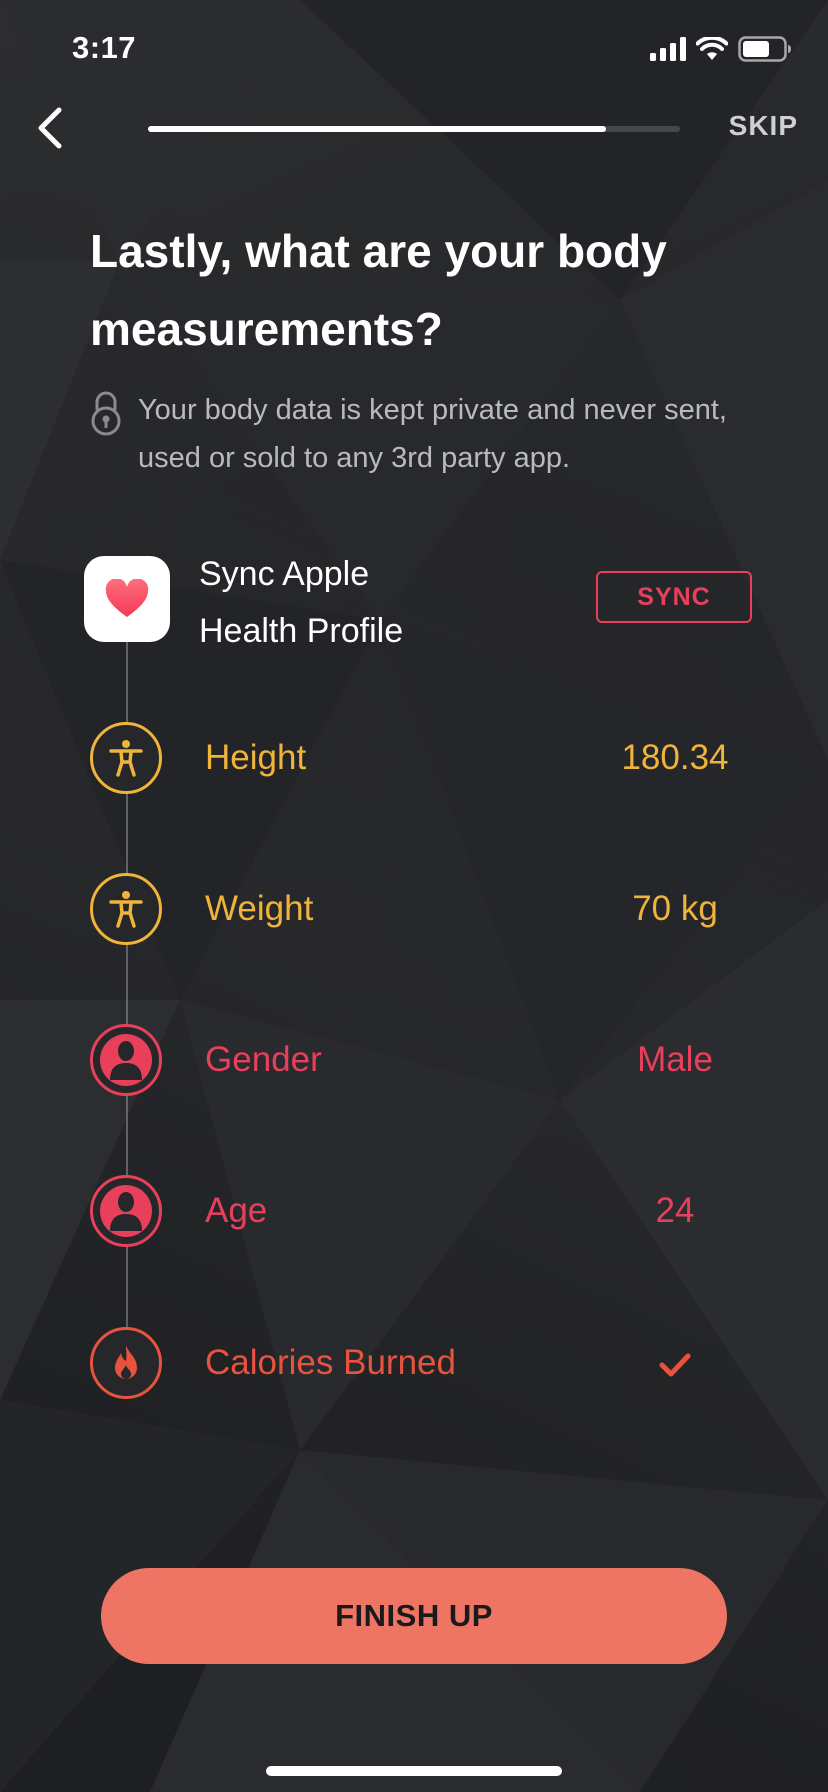  I want to click on flame-icon, so click(126, 1362).